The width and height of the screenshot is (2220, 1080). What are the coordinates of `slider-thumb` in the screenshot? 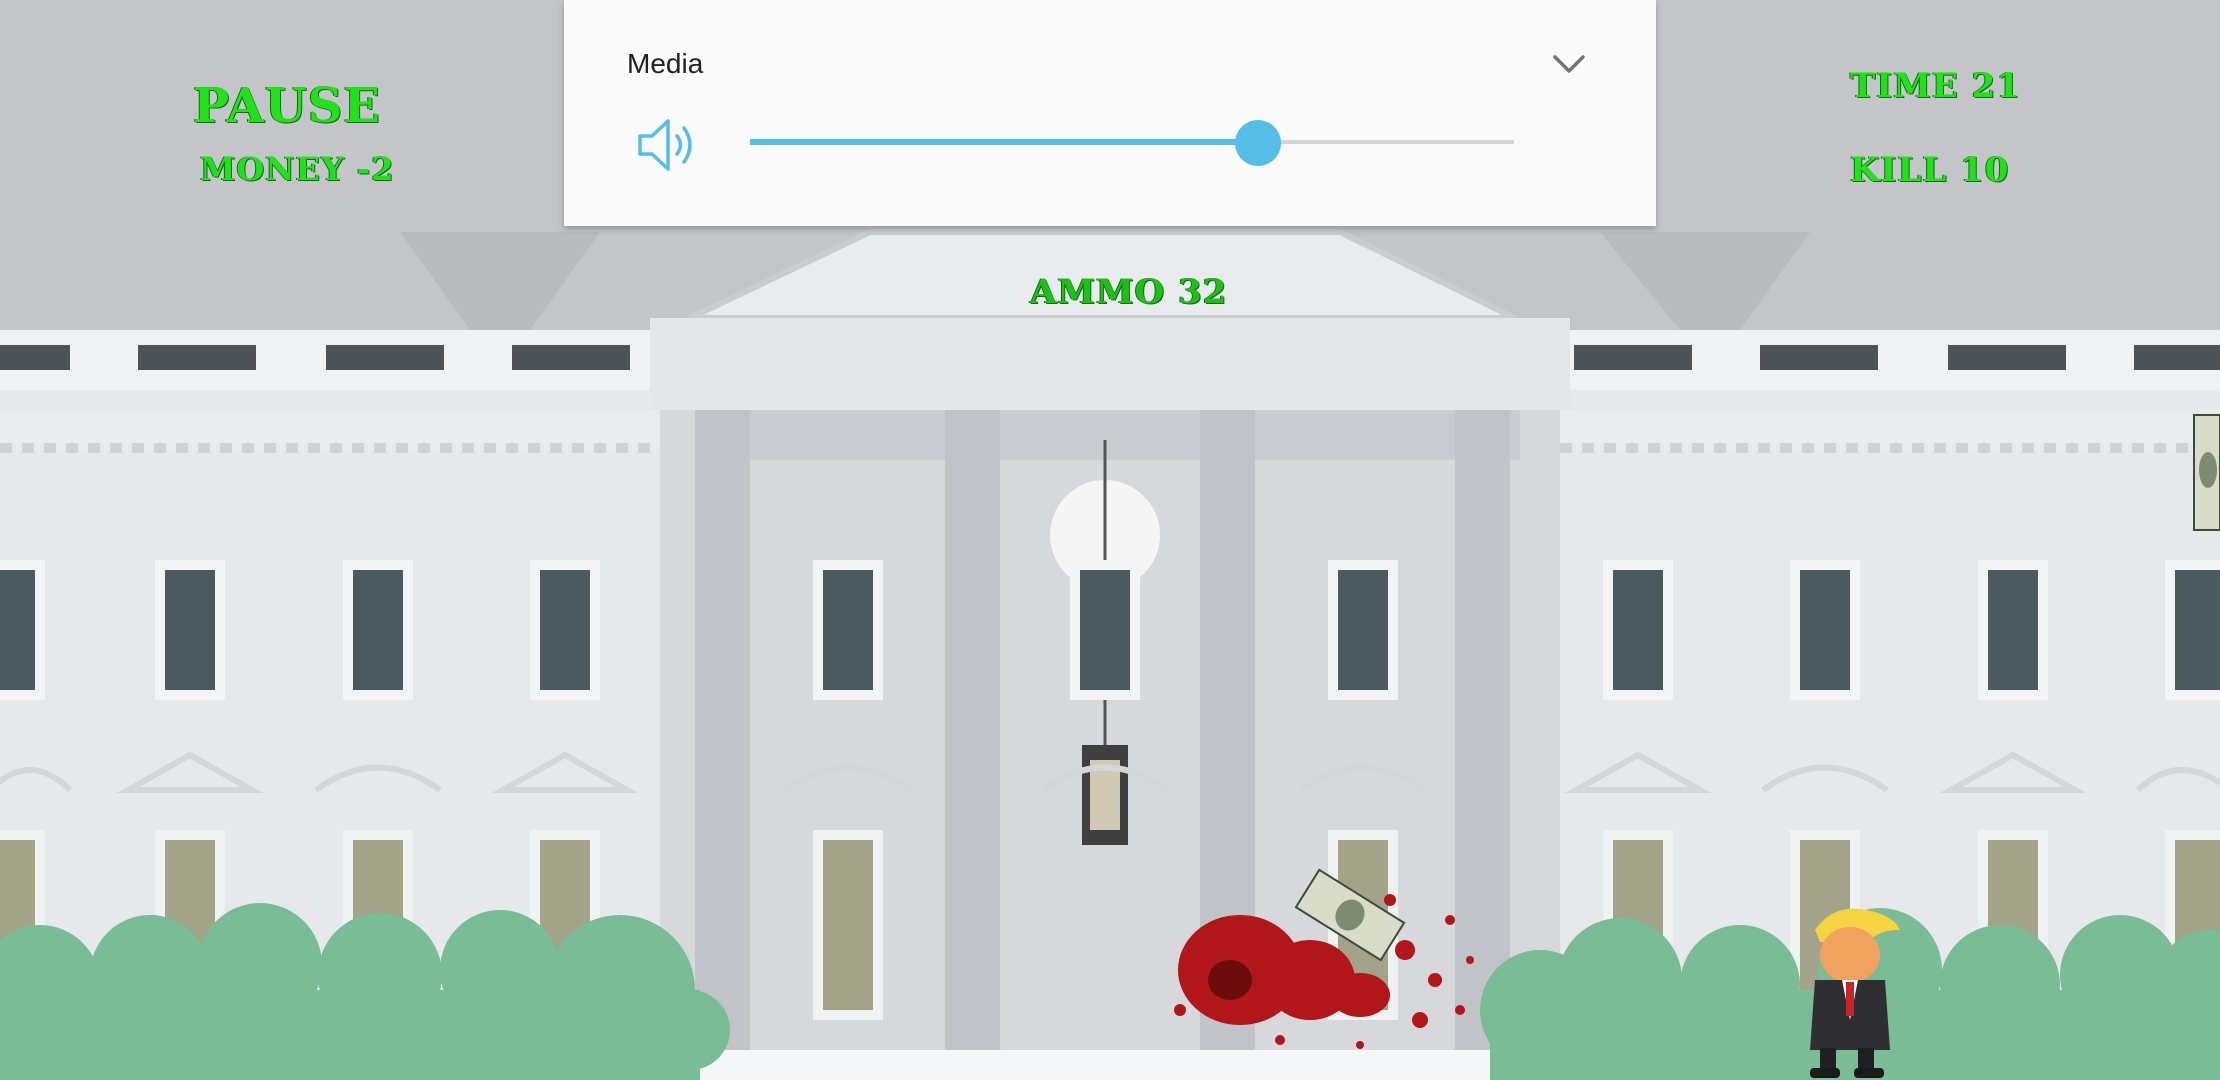 It's located at (1258, 143).